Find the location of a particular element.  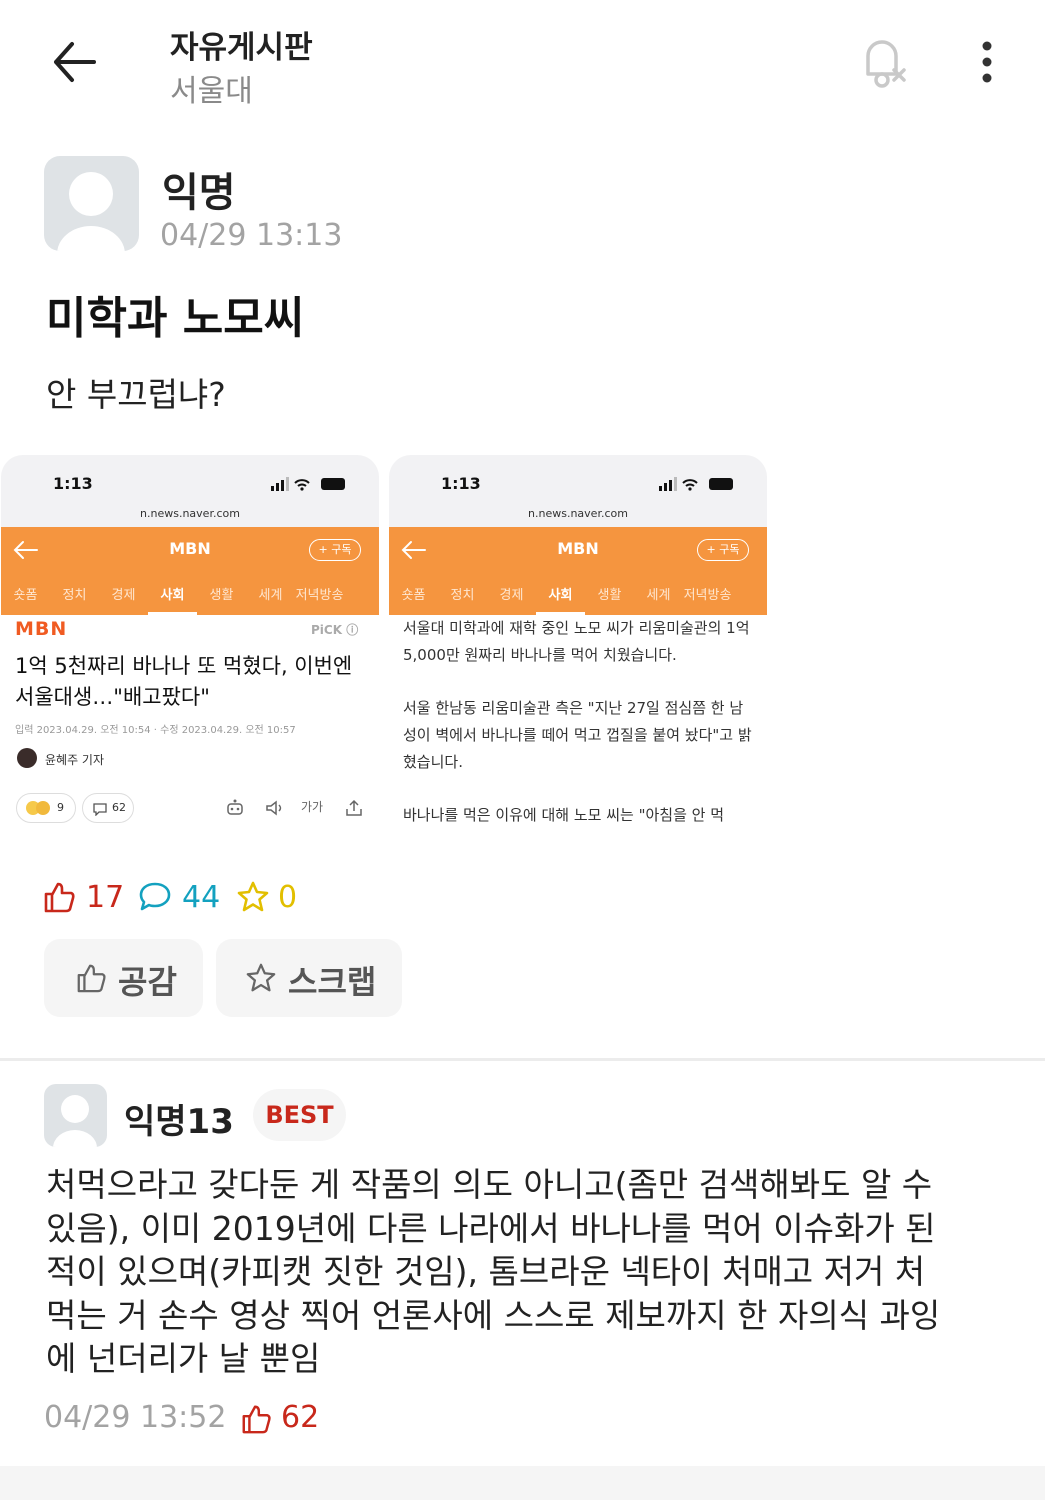

speech-bubble-icon is located at coordinates (100, 809).